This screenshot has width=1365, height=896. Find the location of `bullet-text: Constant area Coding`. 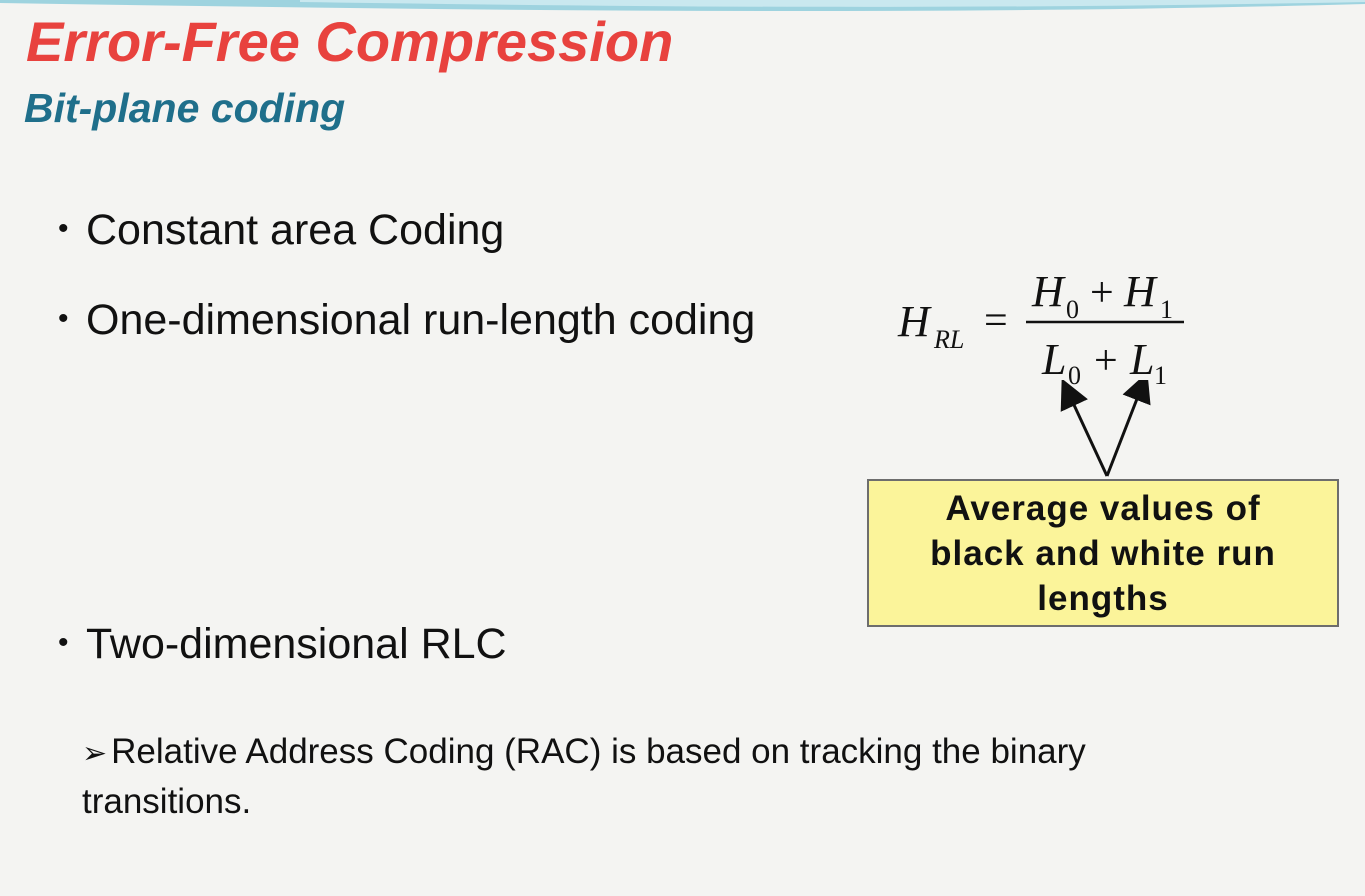

bullet-text: Constant area Coding is located at coordinates (295, 230).